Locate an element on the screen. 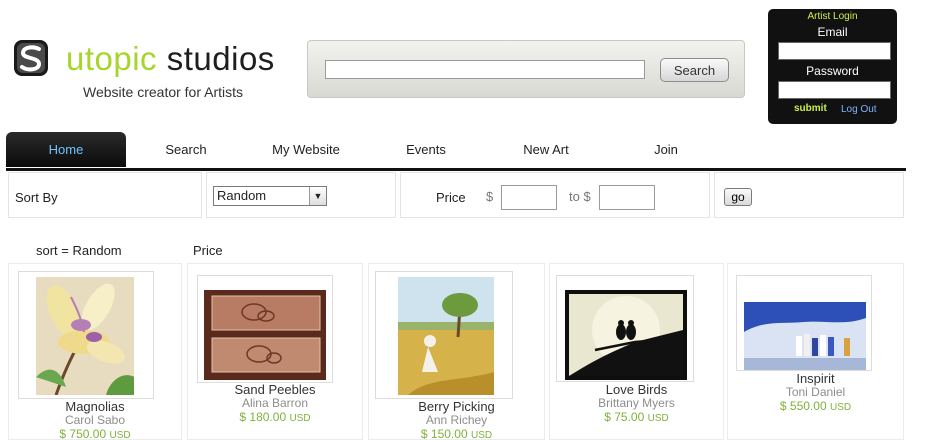 This screenshot has width=929, height=441. currency-symbol: $ is located at coordinates (490, 196).